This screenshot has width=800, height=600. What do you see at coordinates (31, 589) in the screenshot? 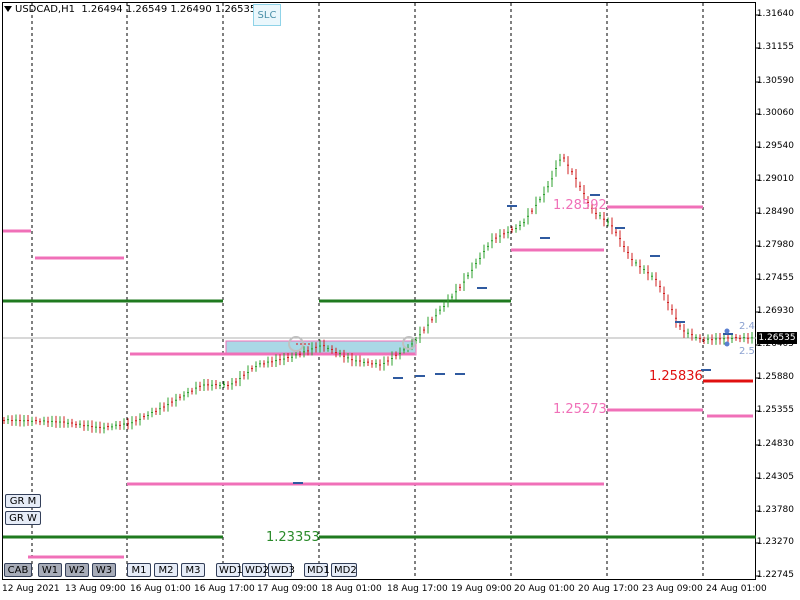
I see `time-axis-label: 12 Aug 2021` at bounding box center [31, 589].